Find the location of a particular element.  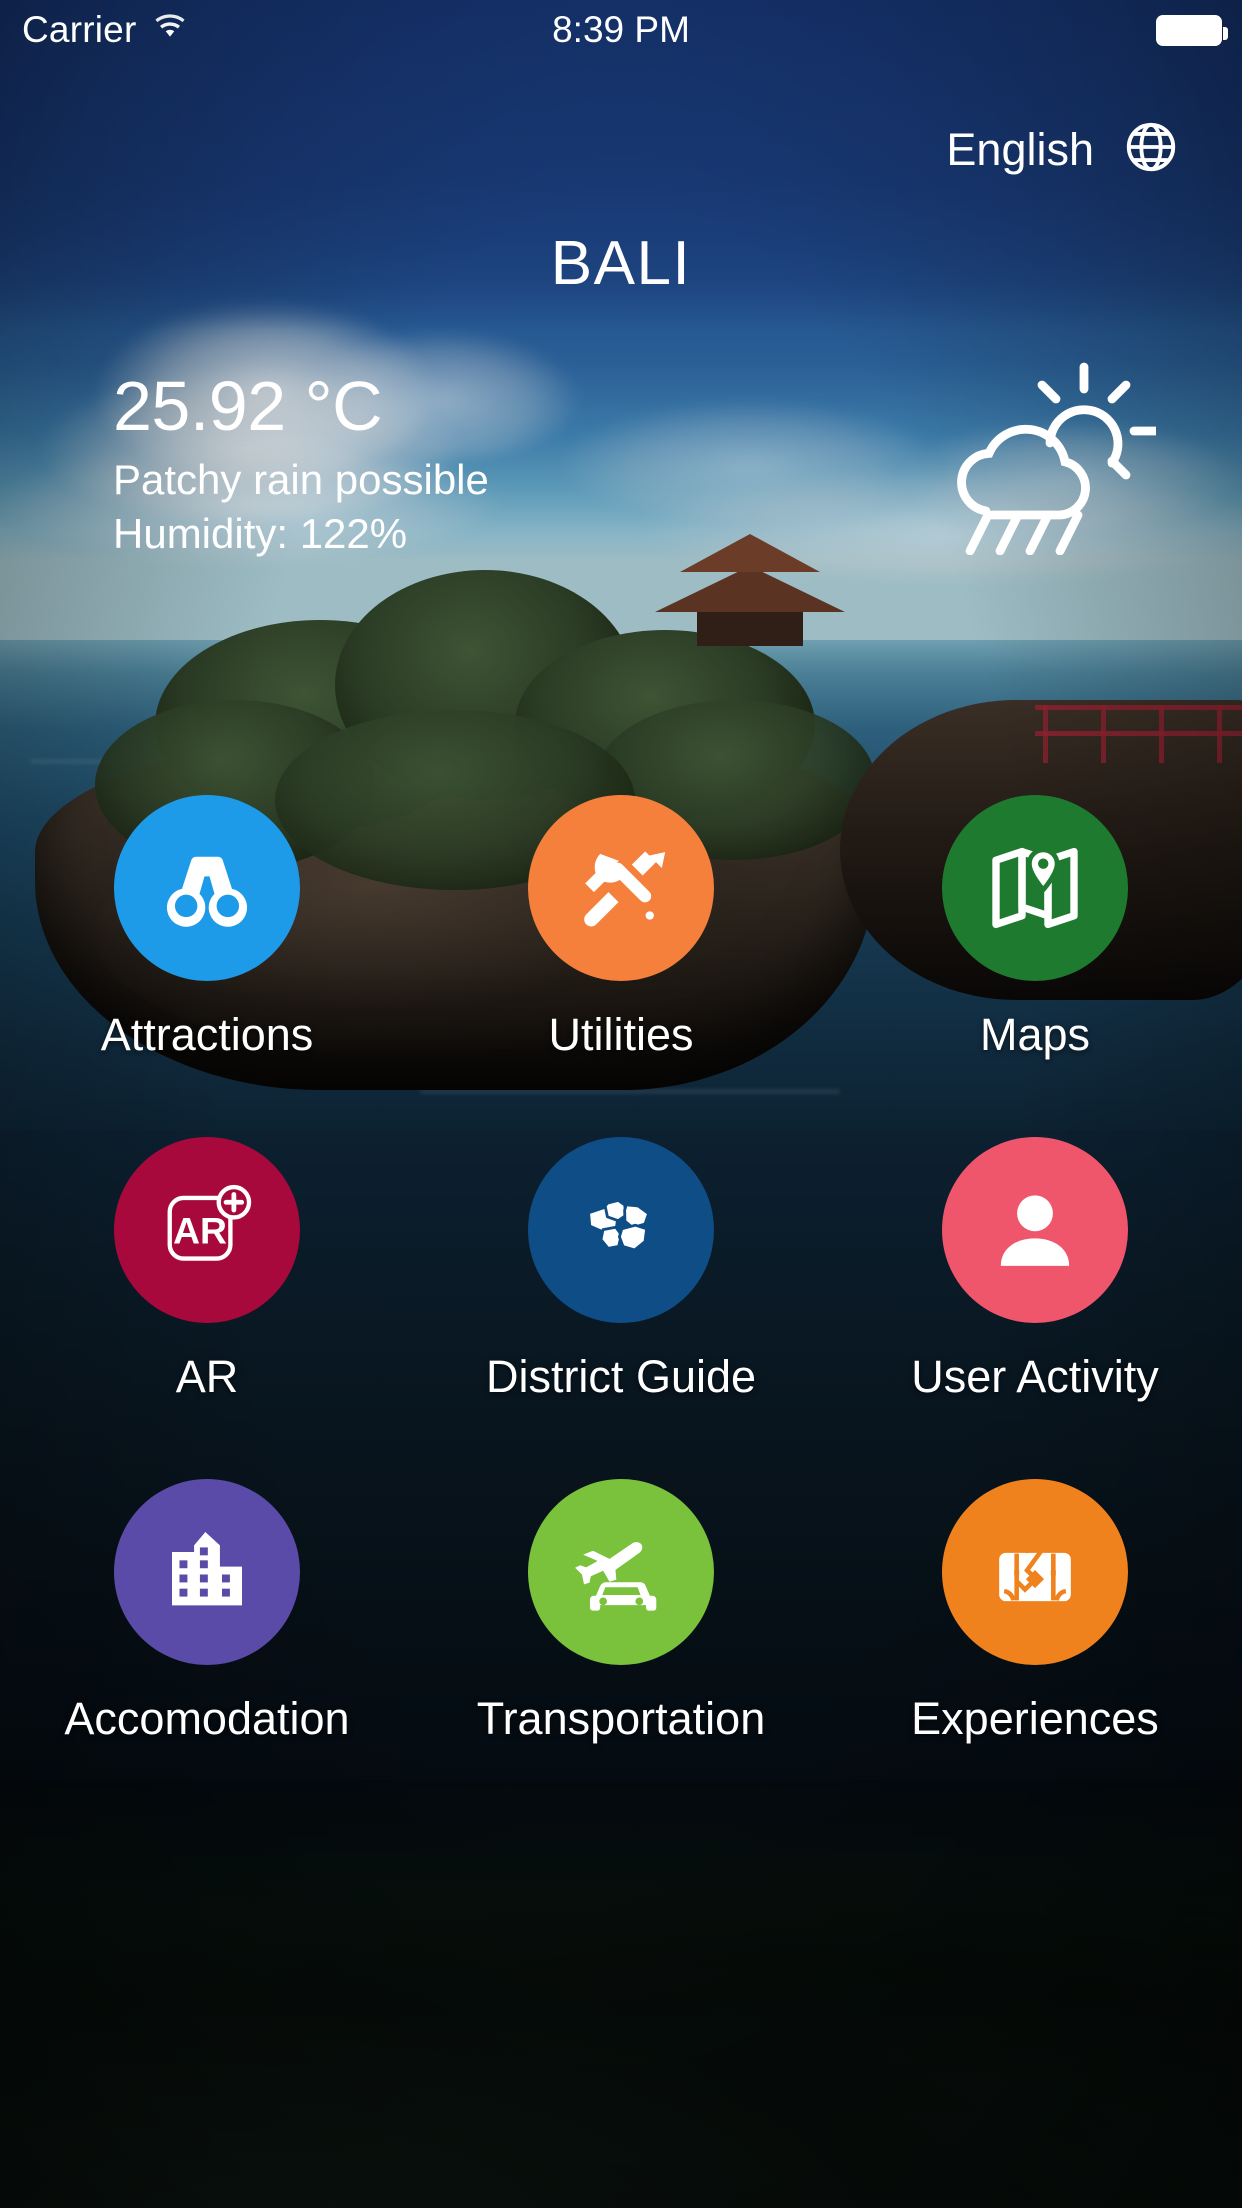

grid-item-maps: Maps is located at coordinates (1035, 928).